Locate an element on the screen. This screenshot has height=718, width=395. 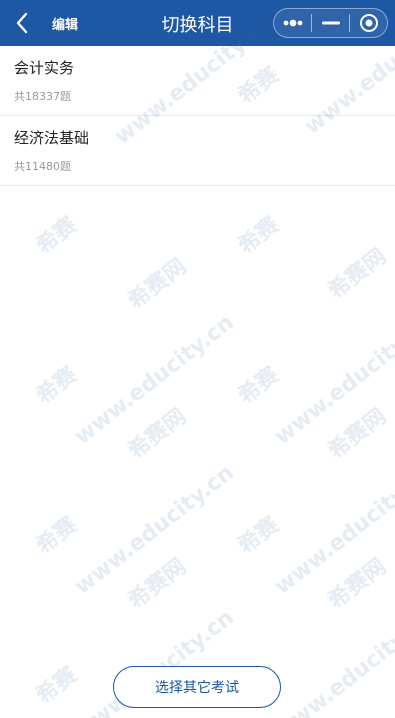
minimize-icon is located at coordinates (330, 23).